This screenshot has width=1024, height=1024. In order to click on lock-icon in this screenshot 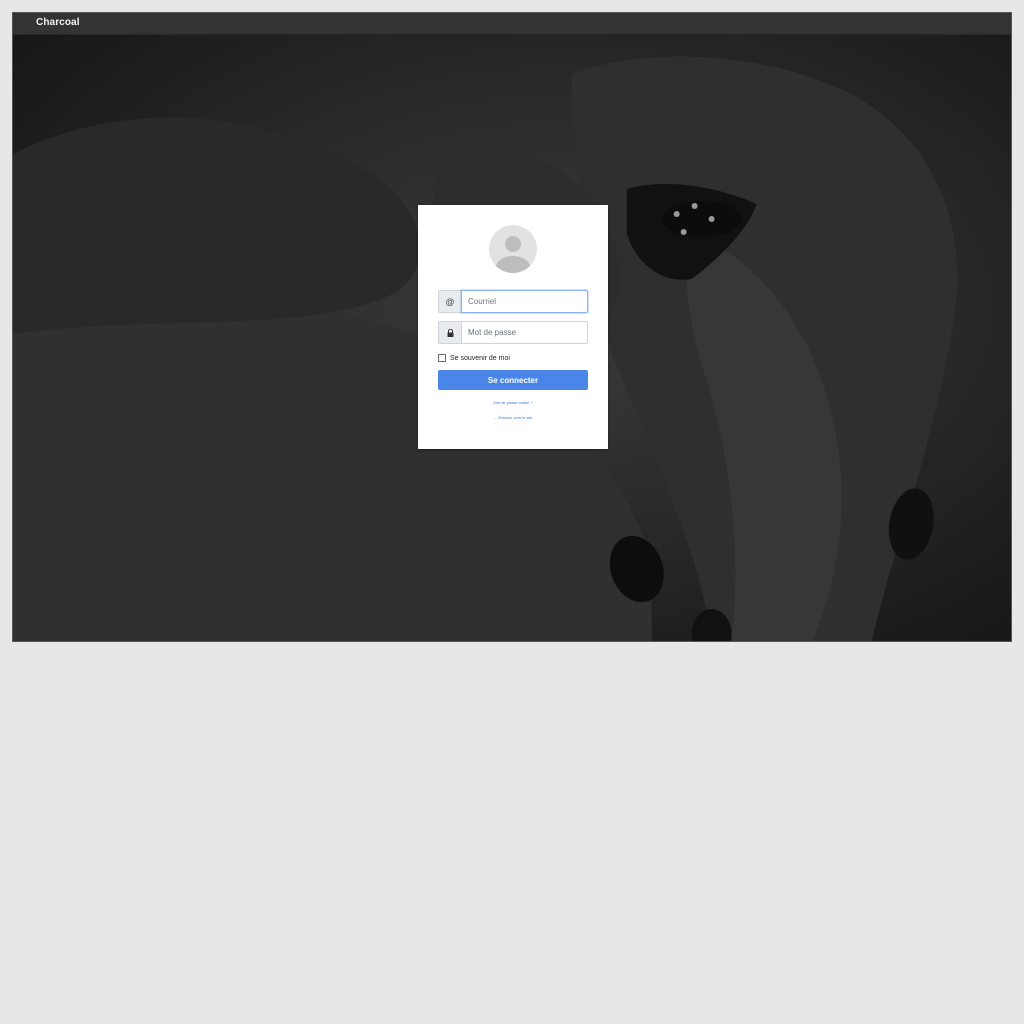, I will do `click(449, 332)`.